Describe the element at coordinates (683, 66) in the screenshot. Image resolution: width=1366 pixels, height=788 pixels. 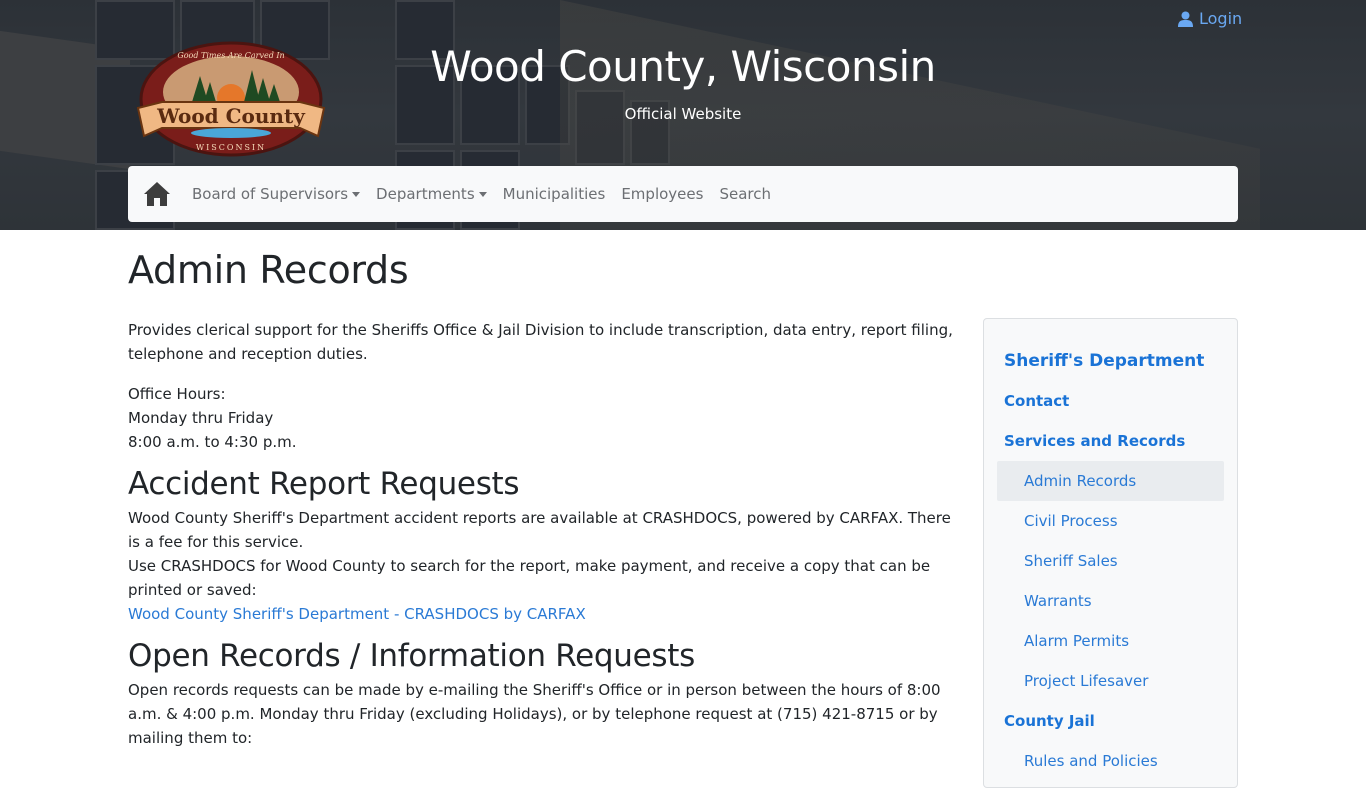
I see `site-title: Wood County, Wisconsin` at that location.